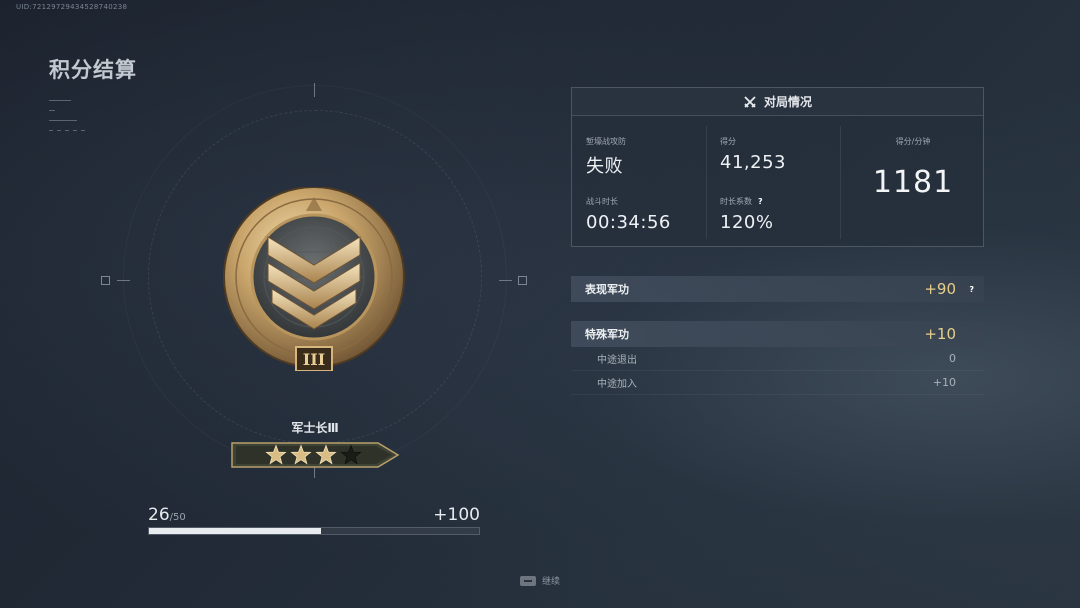 The height and width of the screenshot is (608, 1080). What do you see at coordinates (528, 580) in the screenshot?
I see `key-prompt-icon` at bounding box center [528, 580].